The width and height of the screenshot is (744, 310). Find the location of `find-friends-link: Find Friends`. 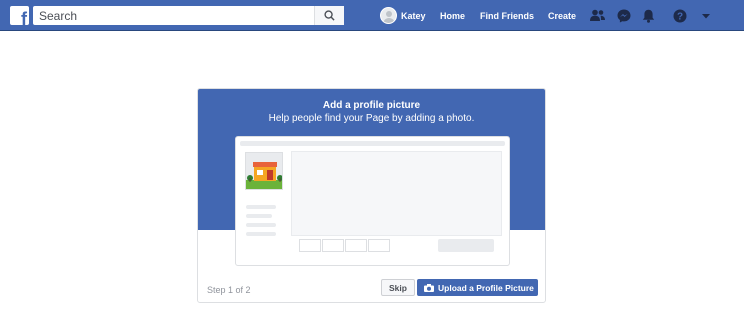

find-friends-link: Find Friends is located at coordinates (507, 16).